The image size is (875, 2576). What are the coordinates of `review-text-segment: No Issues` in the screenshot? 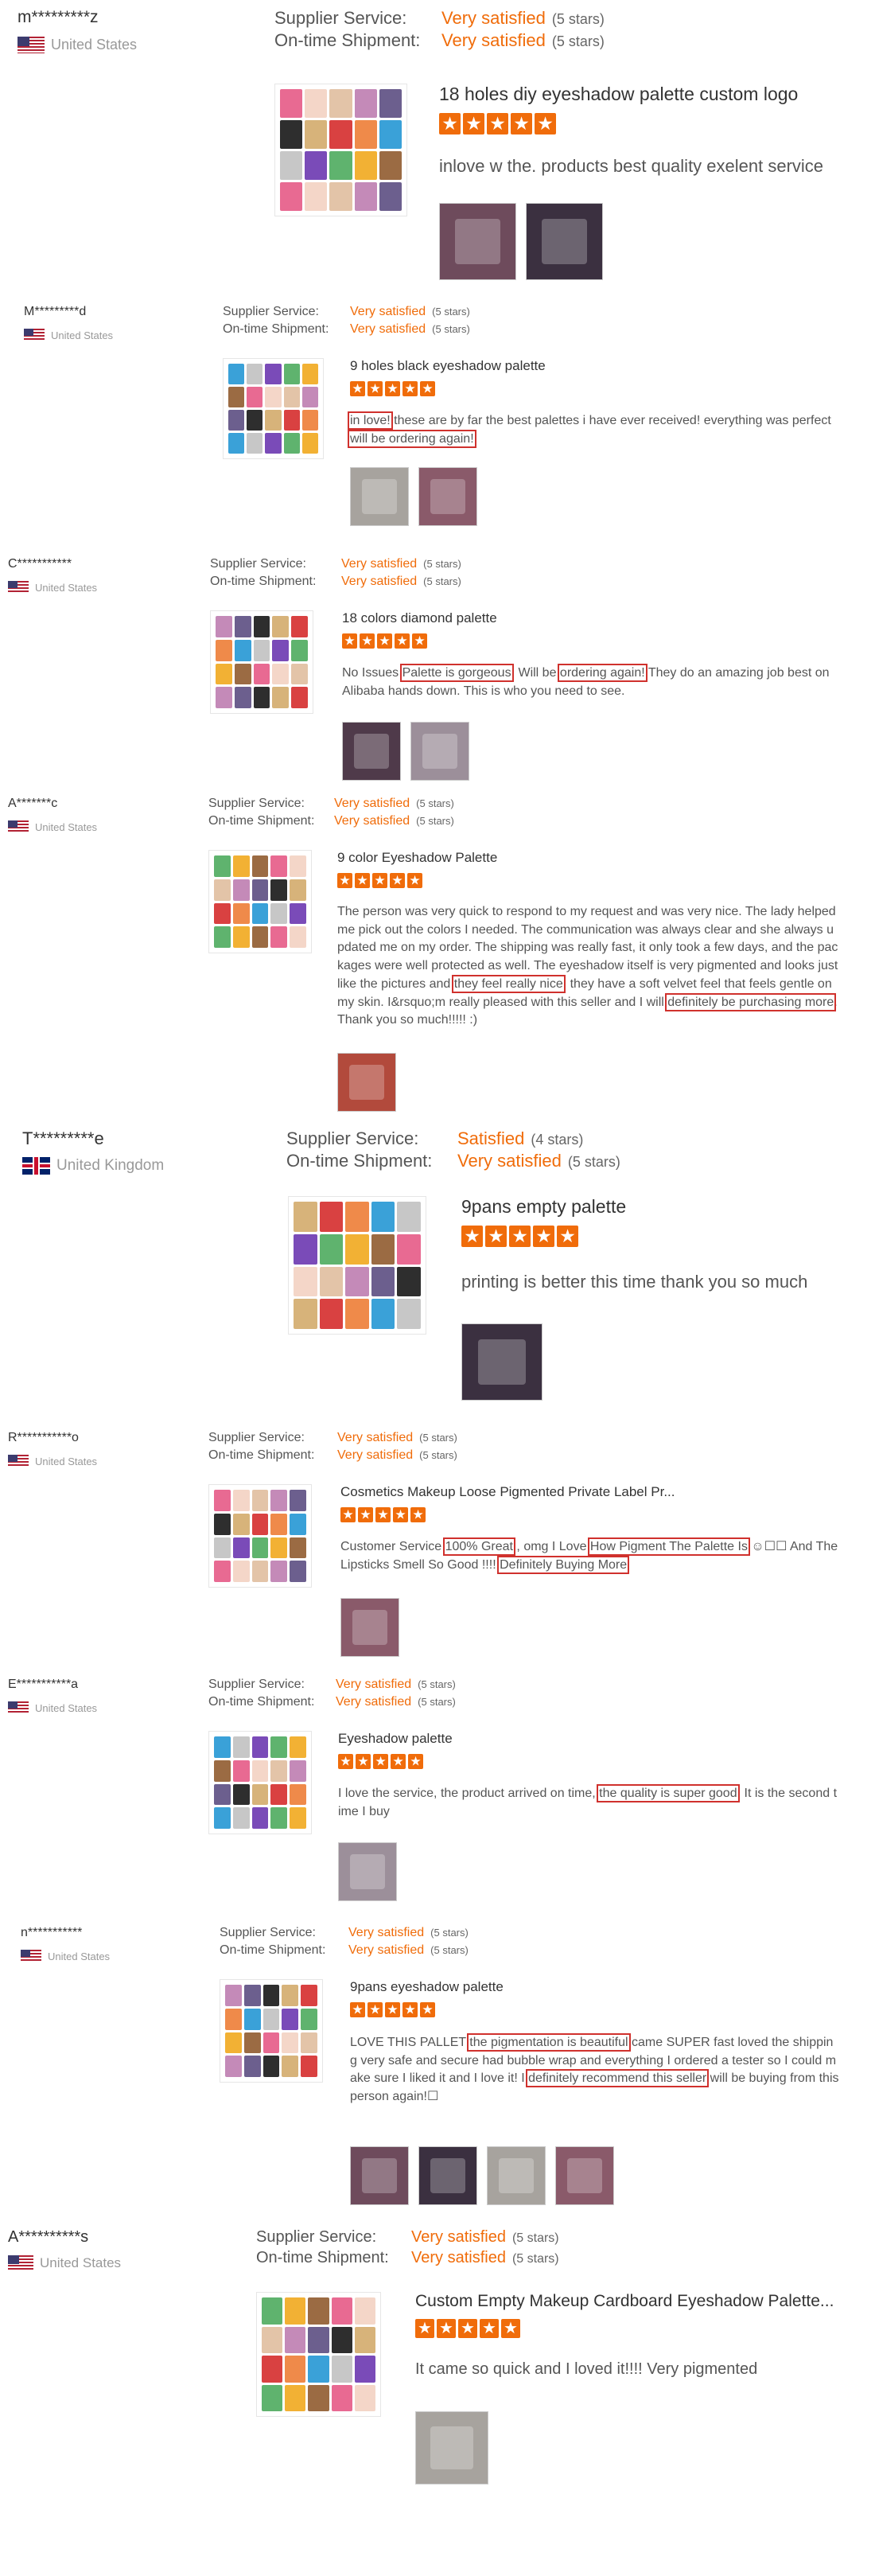 It's located at (372, 673).